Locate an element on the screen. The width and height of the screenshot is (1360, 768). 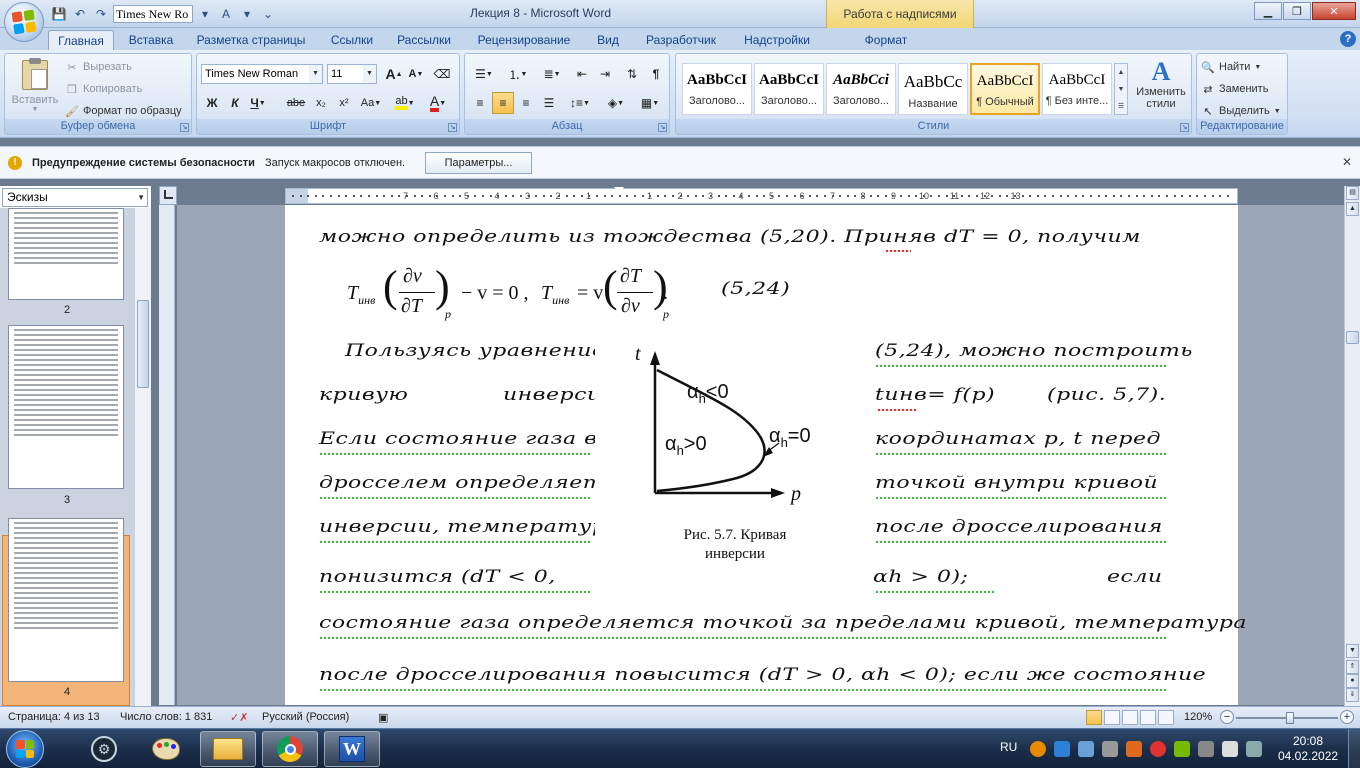
copy-button: ❐ Копировать is located at coordinates (103, 89).